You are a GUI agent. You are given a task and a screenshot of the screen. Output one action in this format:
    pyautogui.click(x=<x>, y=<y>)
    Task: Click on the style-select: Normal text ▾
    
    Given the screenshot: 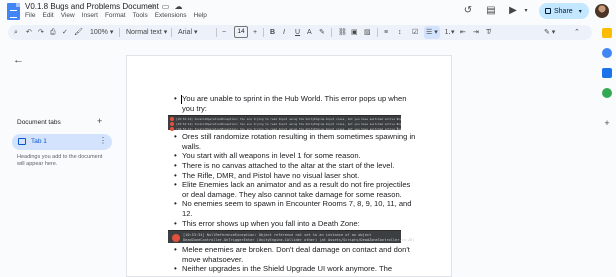 What is the action you would take?
    pyautogui.click(x=146, y=32)
    